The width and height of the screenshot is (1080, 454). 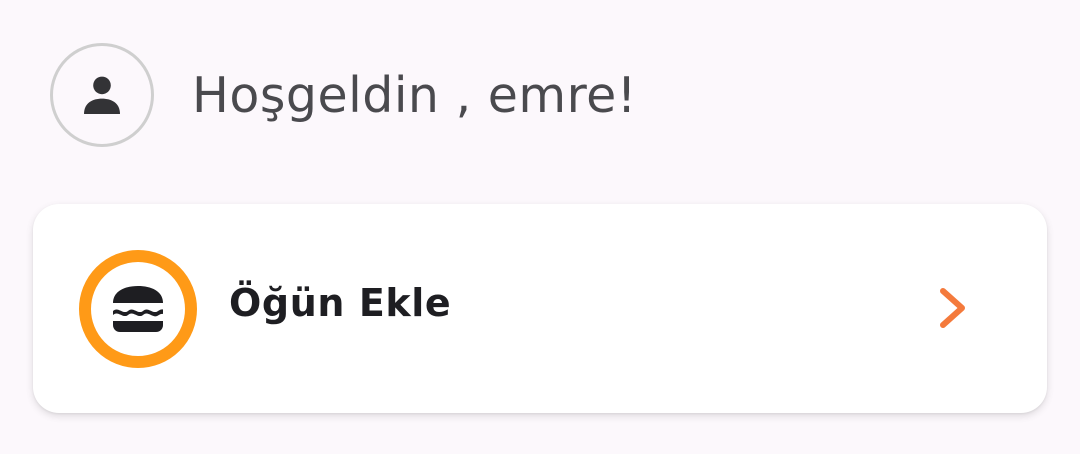 I want to click on welcome-header: Hoşgeldin , emre!, so click(x=343, y=95).